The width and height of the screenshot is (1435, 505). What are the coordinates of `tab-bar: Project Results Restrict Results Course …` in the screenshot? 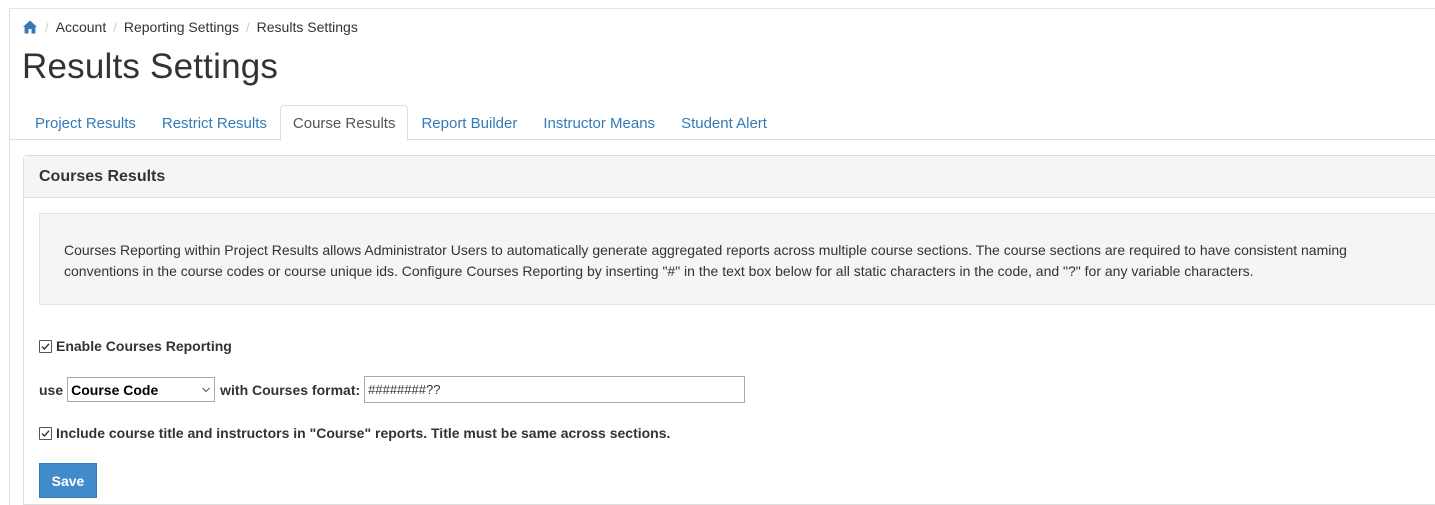 It's located at (722, 123).